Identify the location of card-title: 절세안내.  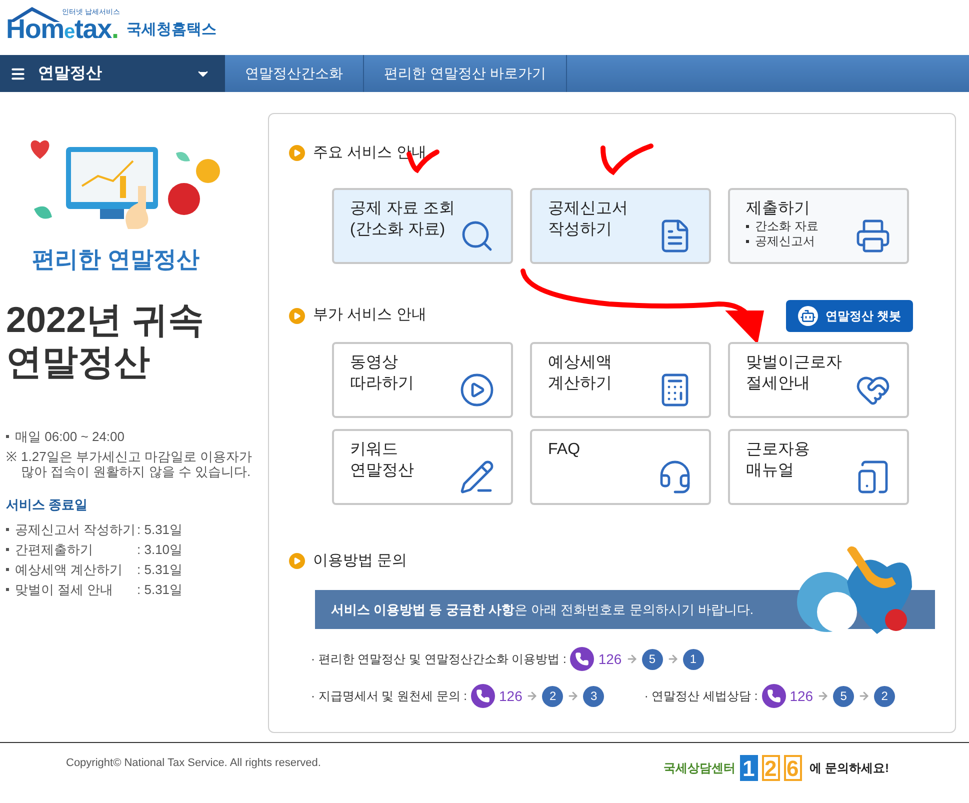
(778, 384).